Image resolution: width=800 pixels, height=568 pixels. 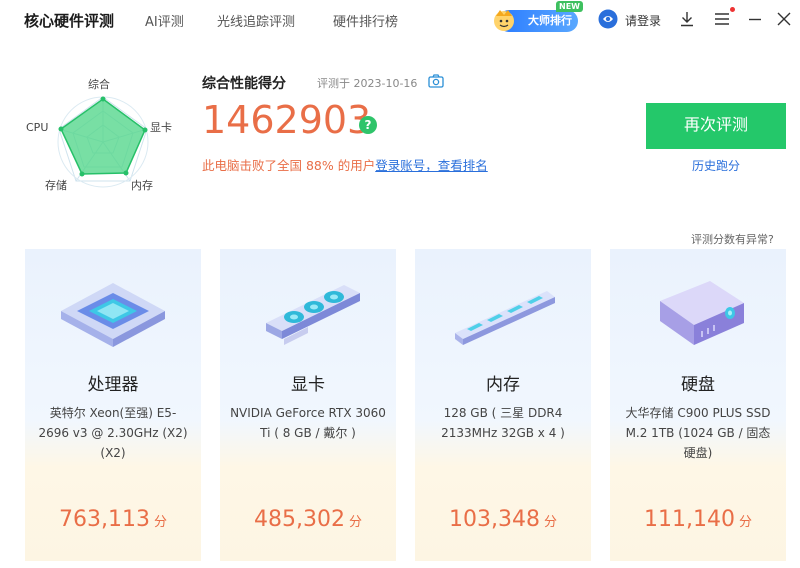 What do you see at coordinates (161, 127) in the screenshot?
I see `radar-label-gpu: 显卡` at bounding box center [161, 127].